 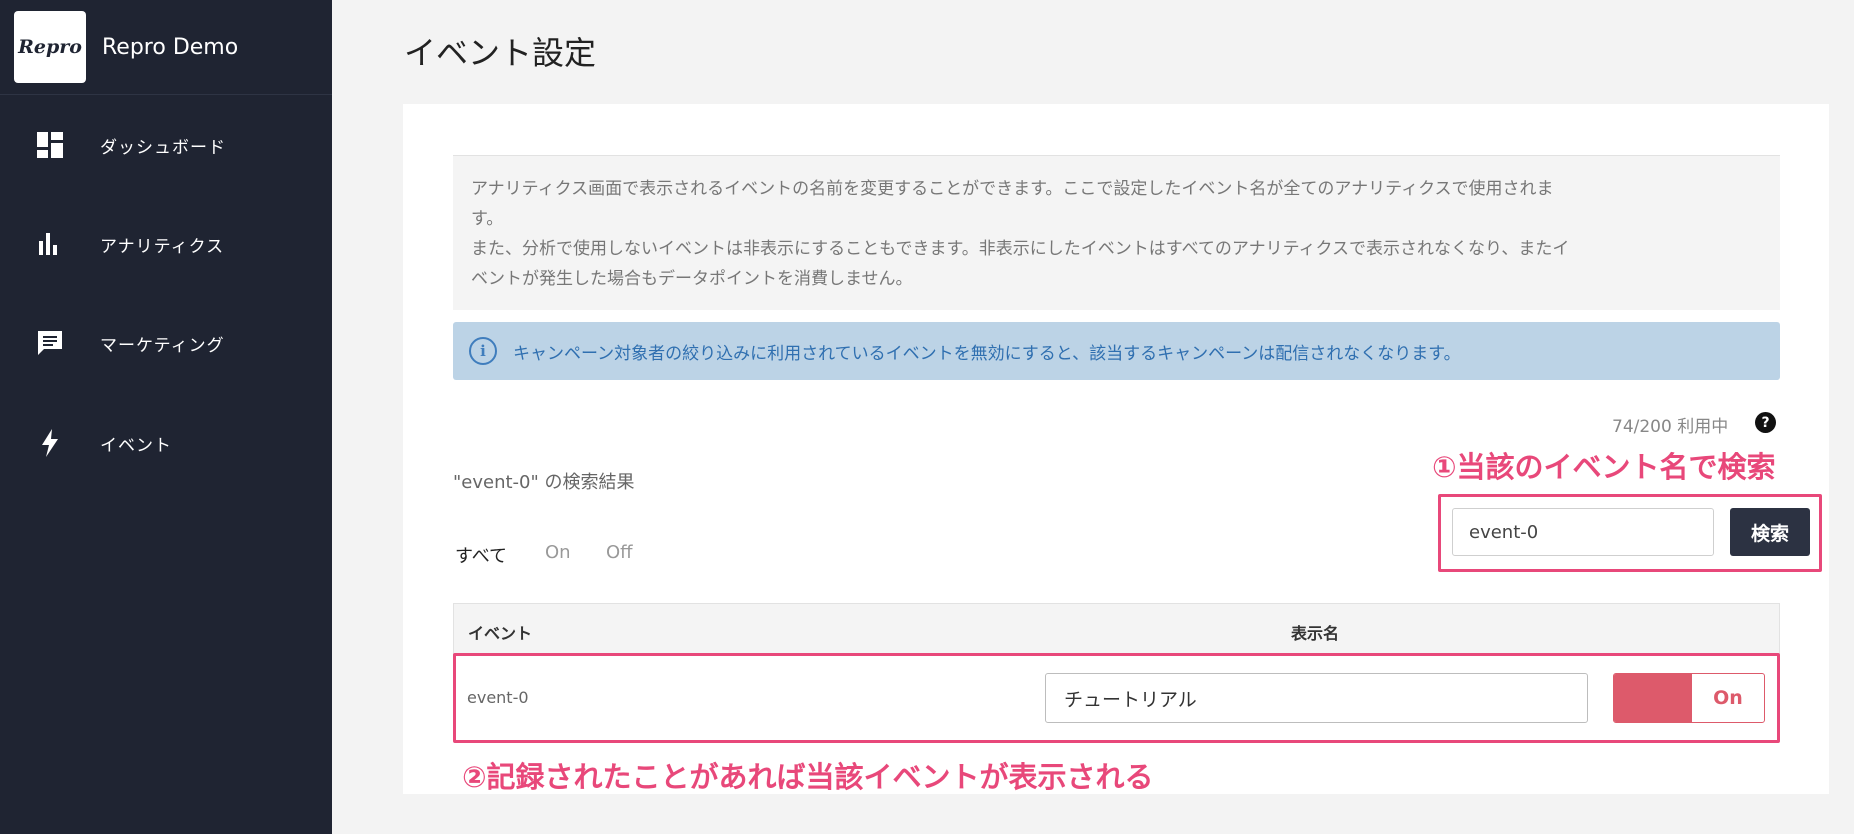 I want to click on tab-off: Off, so click(x=619, y=552).